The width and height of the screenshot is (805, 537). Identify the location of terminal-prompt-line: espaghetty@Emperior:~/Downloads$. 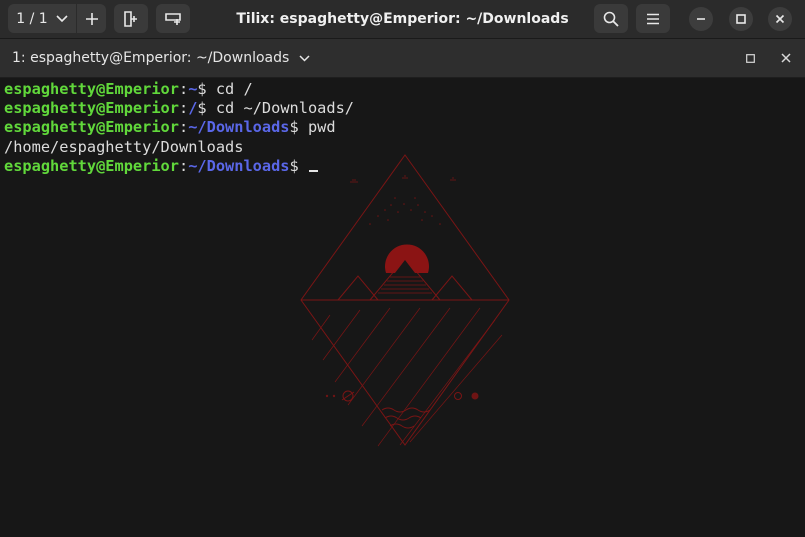
(179, 166).